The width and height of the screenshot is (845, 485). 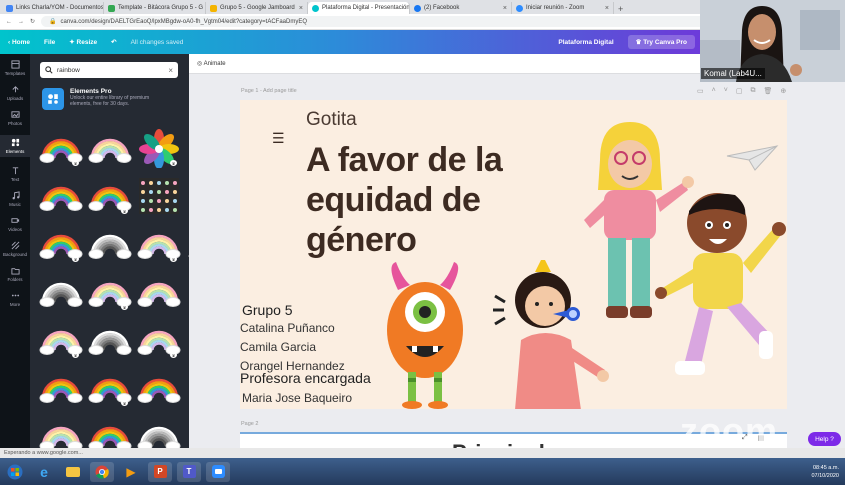 What do you see at coordinates (15, 249) in the screenshot?
I see `rail-background: Background` at bounding box center [15, 249].